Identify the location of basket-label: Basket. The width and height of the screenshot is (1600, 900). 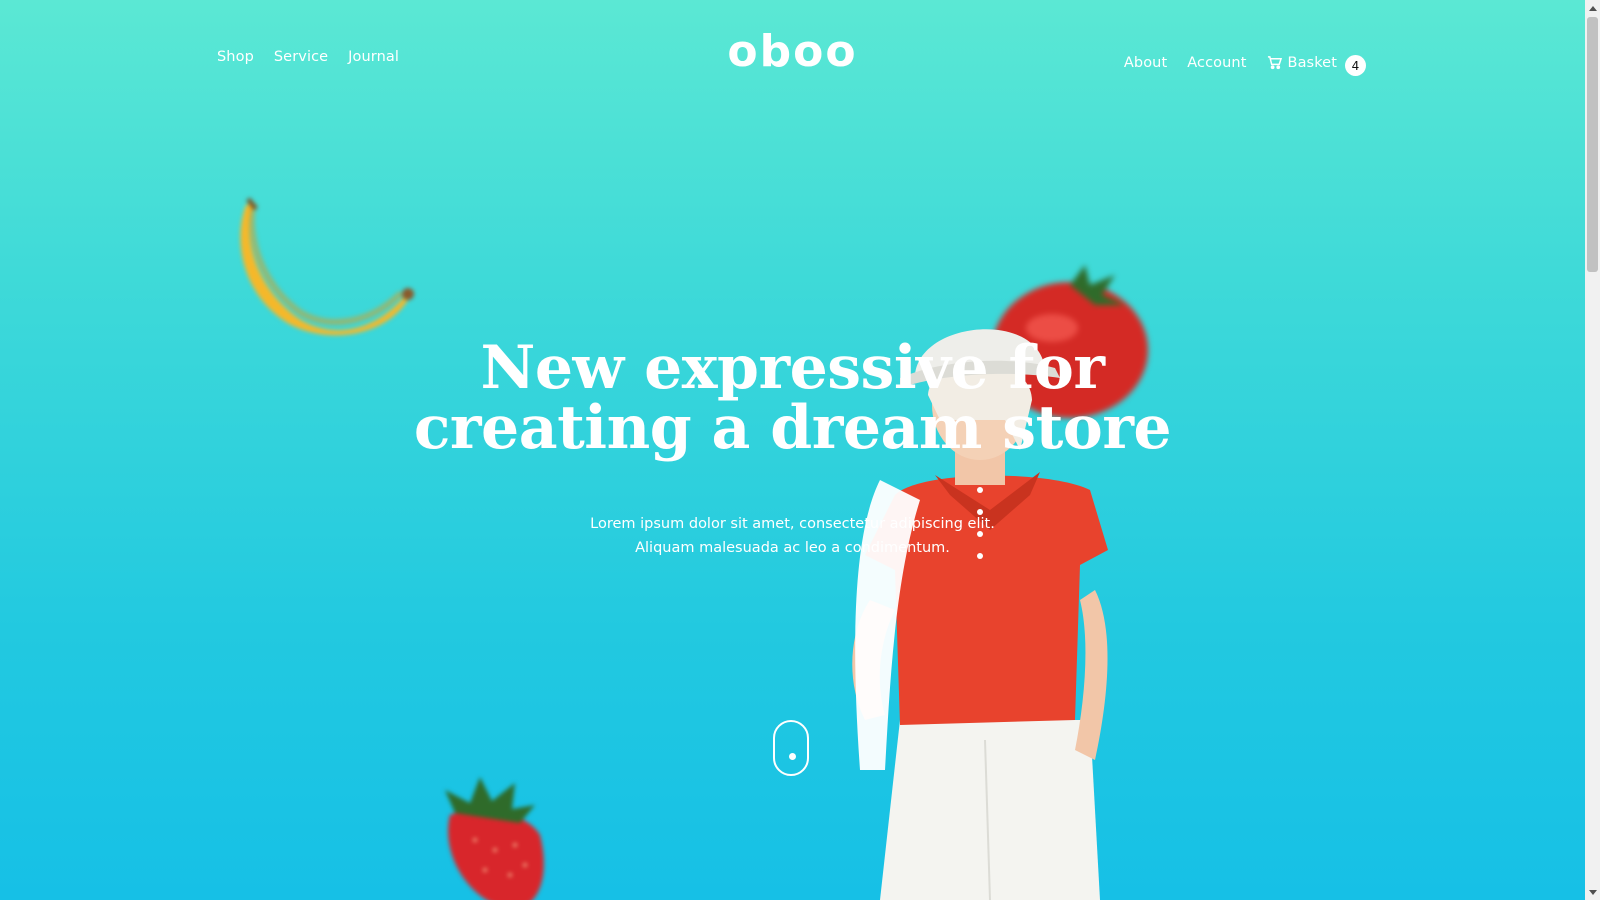
(1312, 62).